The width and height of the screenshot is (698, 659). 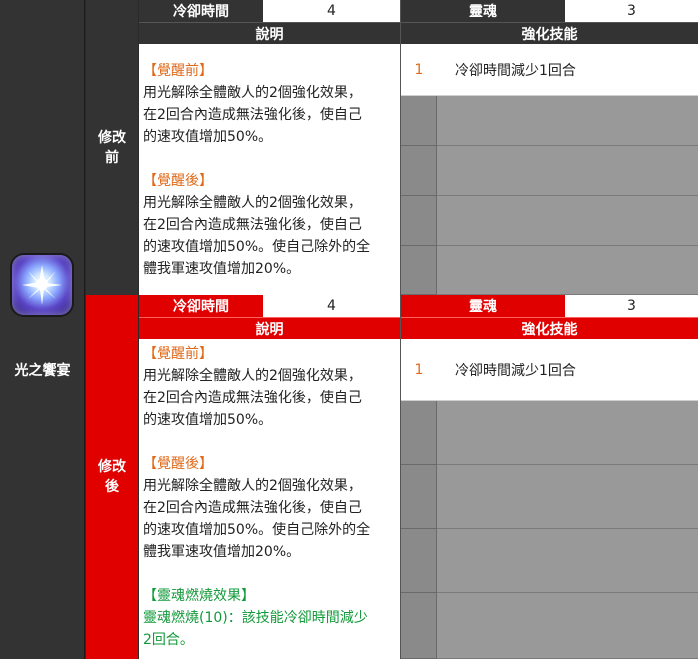 What do you see at coordinates (199, 596) in the screenshot?
I see `soul-burn-title: 【靈魂燃燒效果】` at bounding box center [199, 596].